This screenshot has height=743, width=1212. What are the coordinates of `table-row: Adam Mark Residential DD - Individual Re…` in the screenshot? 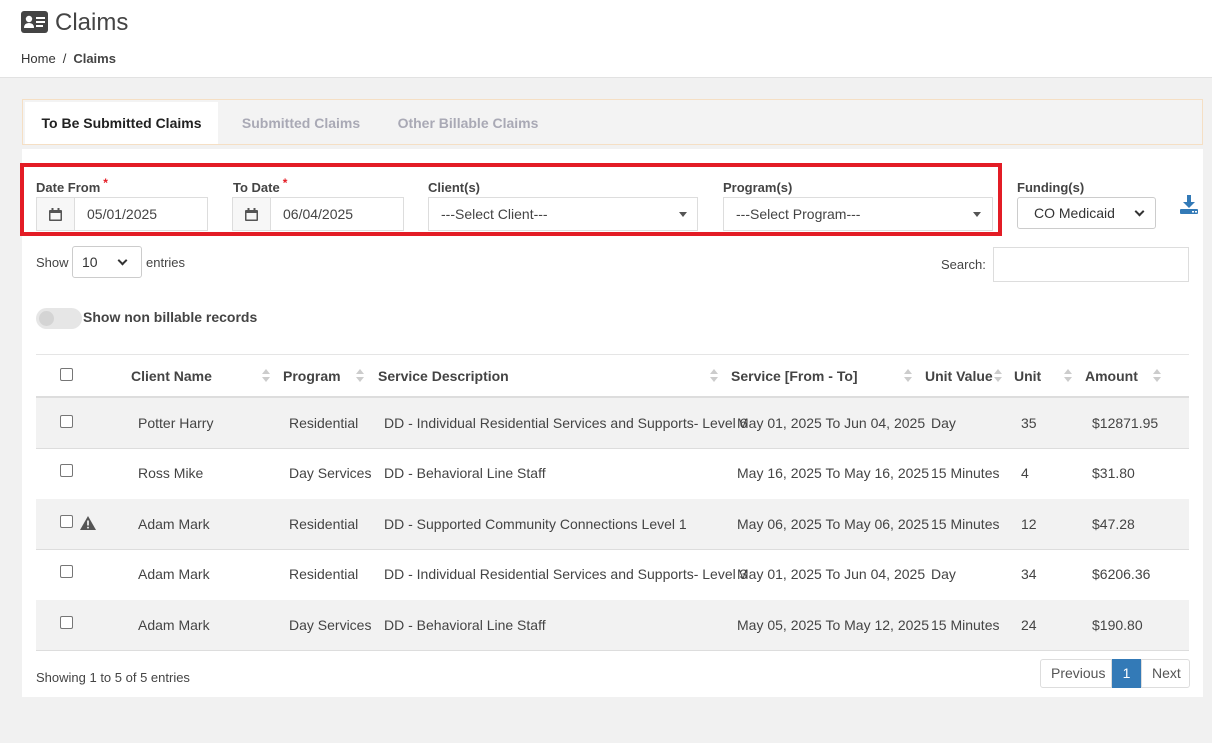 It's located at (612, 575).